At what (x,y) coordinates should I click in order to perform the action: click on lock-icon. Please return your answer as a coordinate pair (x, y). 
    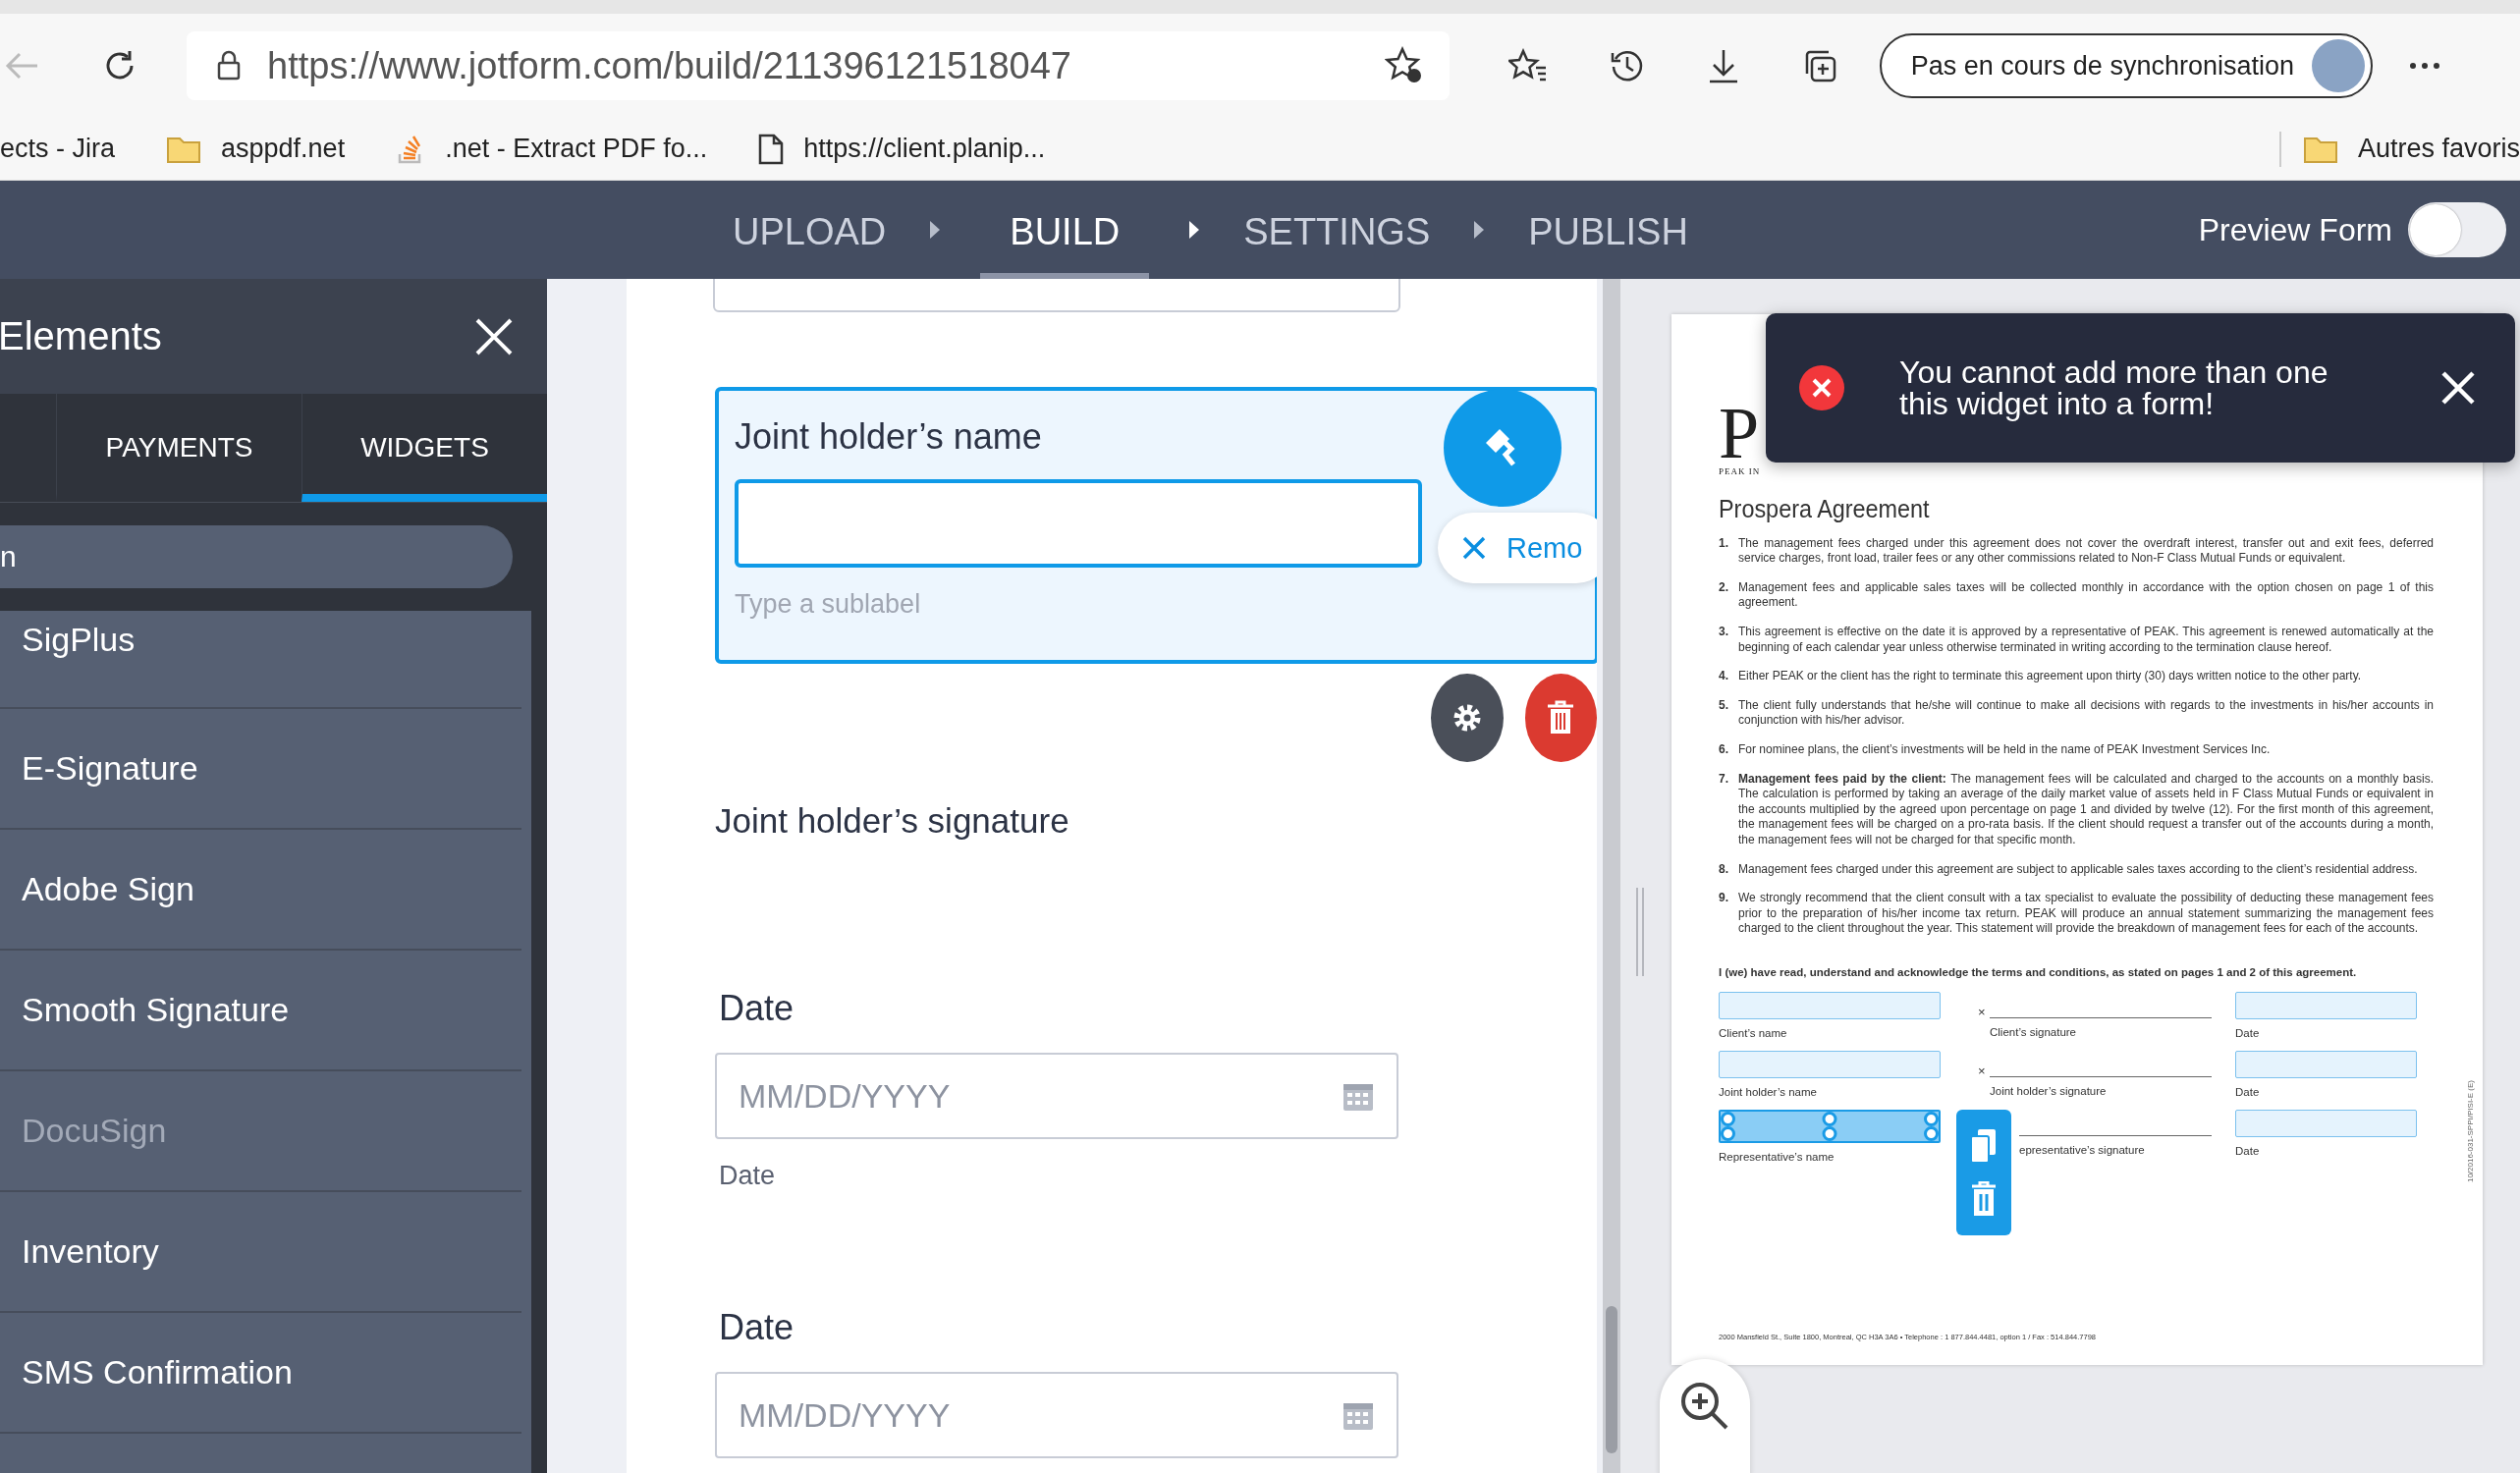
    Looking at the image, I should click on (229, 66).